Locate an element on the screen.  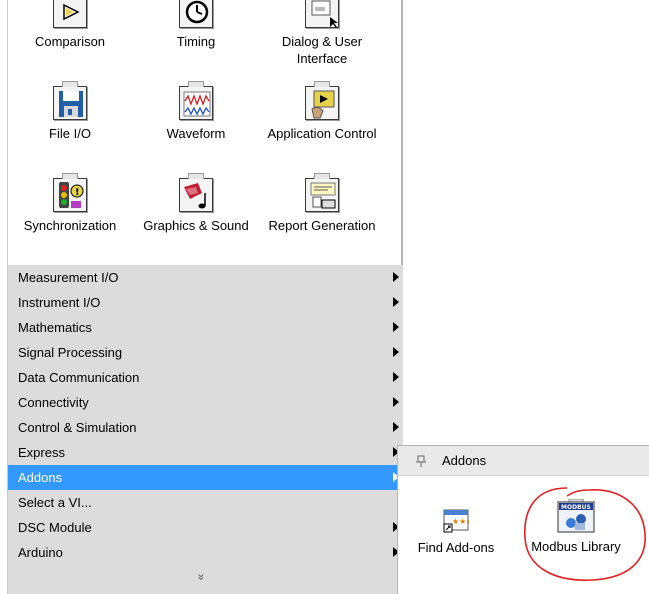
menu-item-mathematics: Mathematics is located at coordinates (205, 327).